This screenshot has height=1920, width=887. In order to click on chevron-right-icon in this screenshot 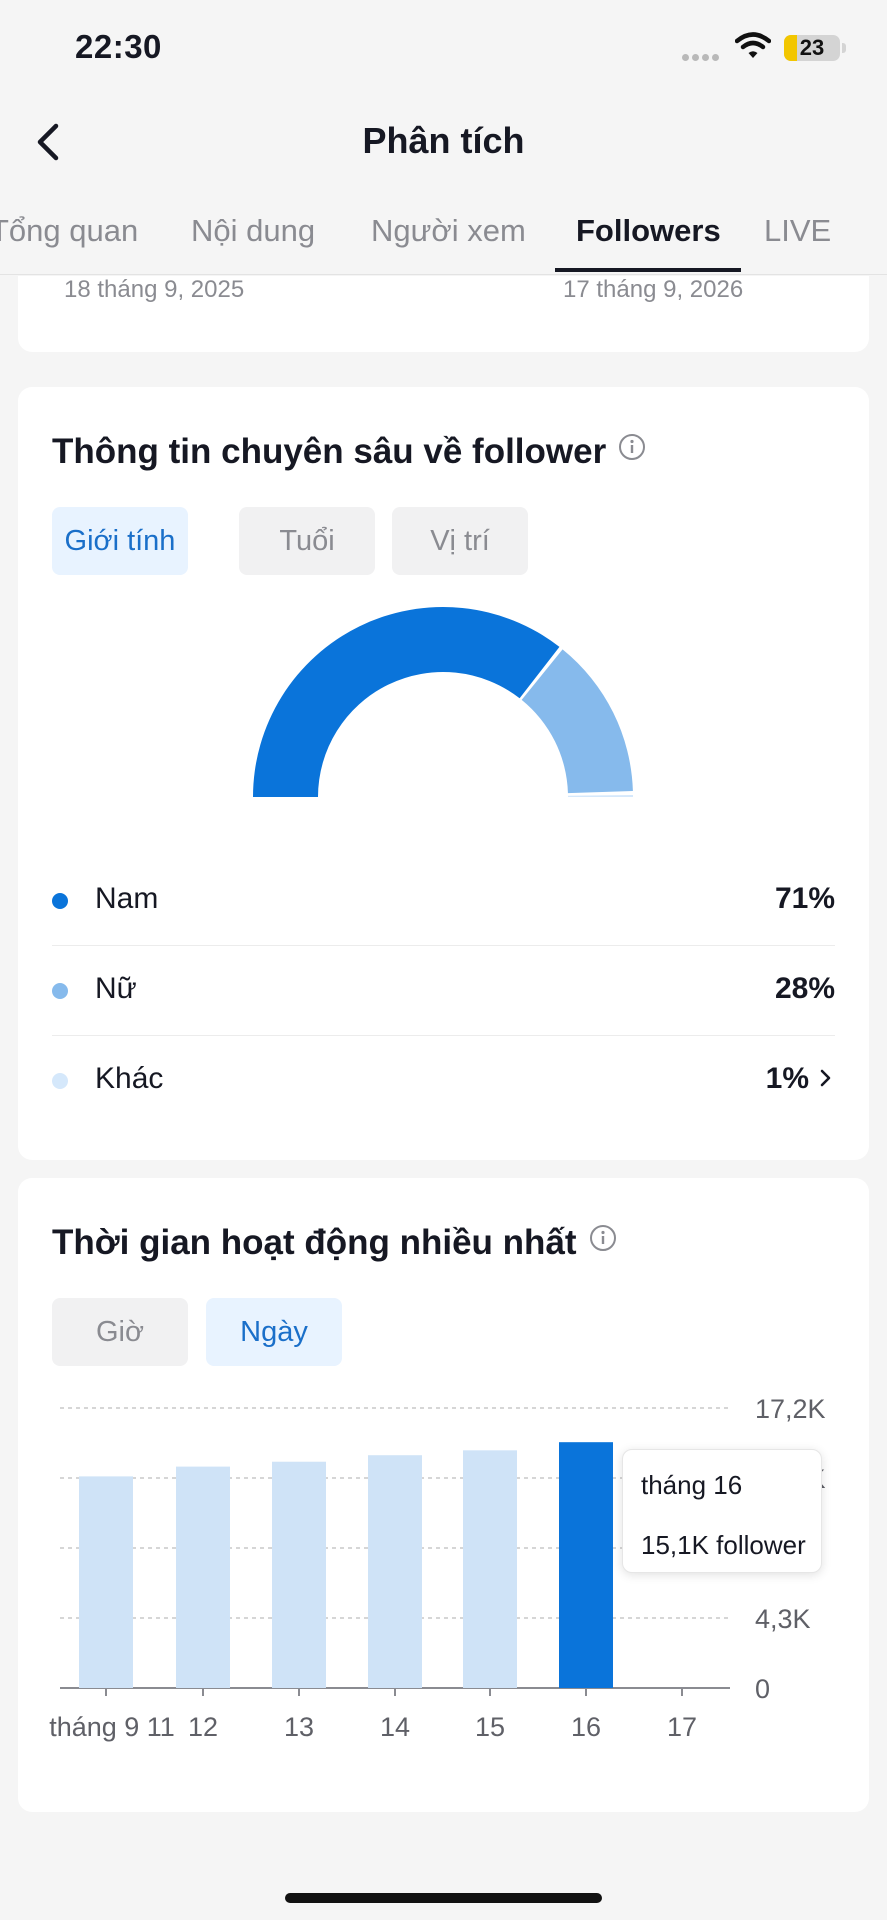, I will do `click(825, 1078)`.